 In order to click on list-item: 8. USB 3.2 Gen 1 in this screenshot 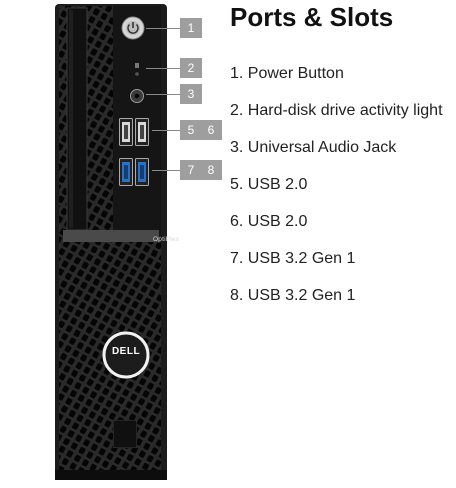, I will do `click(293, 295)`.